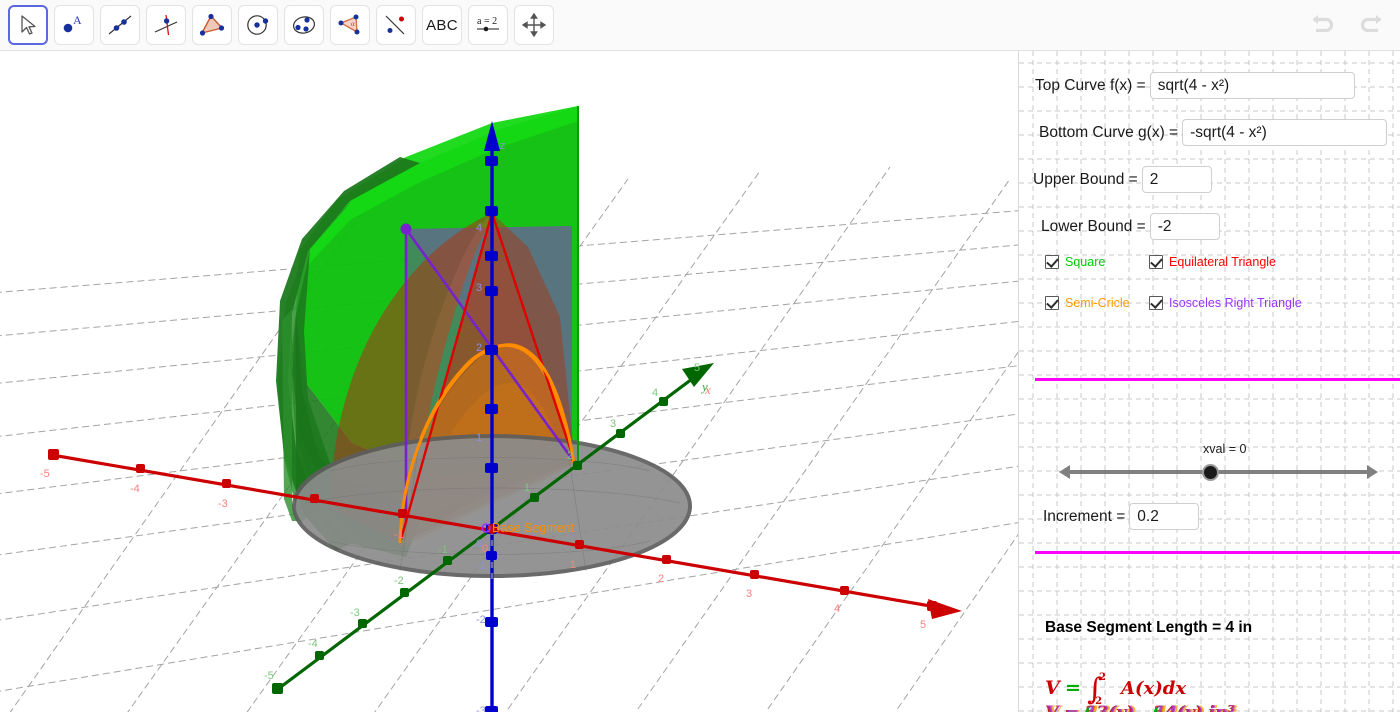 The height and width of the screenshot is (712, 1400). I want to click on checkbox-square: Square, so click(1075, 262).